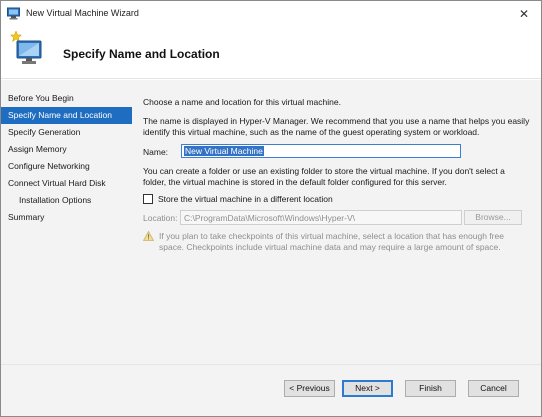 The image size is (542, 417). What do you see at coordinates (430, 388) in the screenshot?
I see `finish-button: Finish` at bounding box center [430, 388].